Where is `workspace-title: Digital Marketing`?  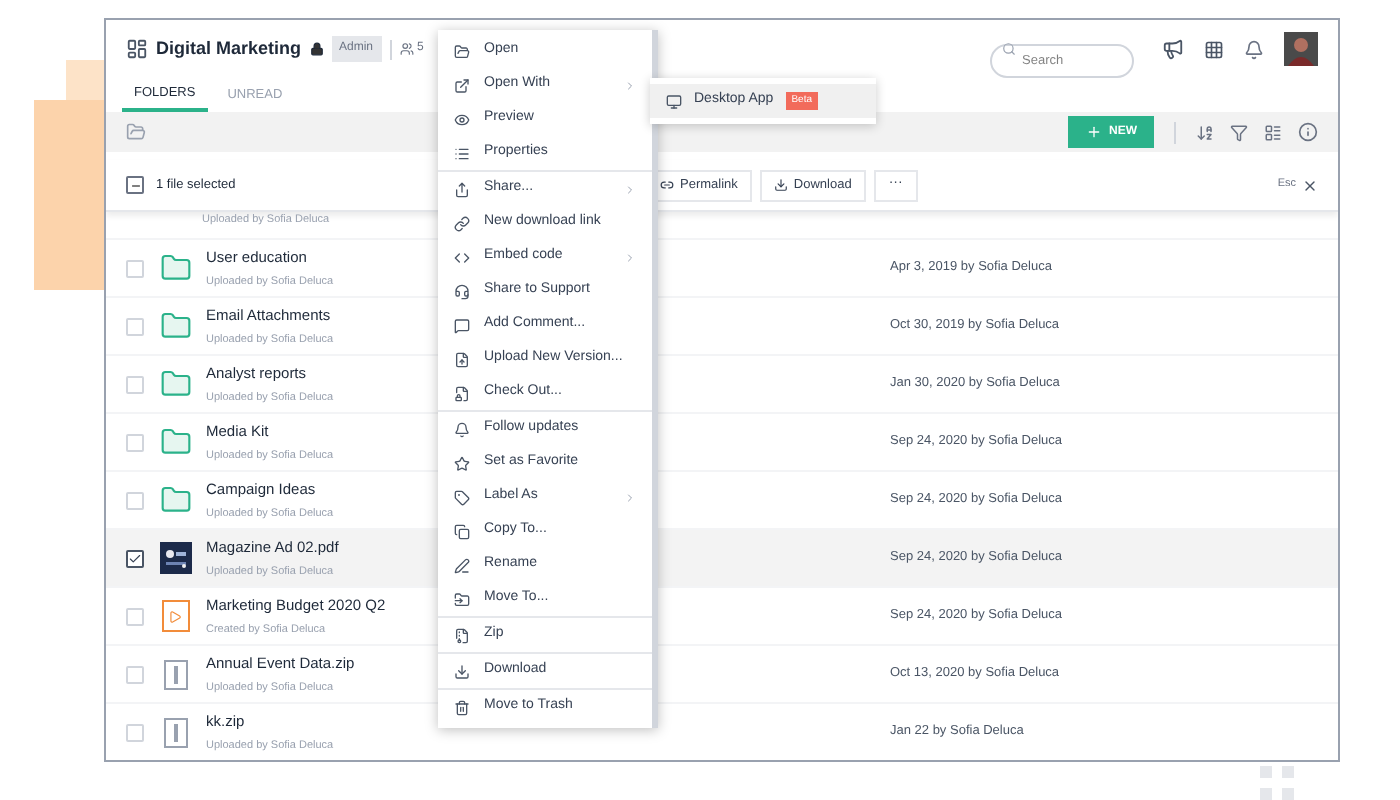
workspace-title: Digital Marketing is located at coordinates (229, 48).